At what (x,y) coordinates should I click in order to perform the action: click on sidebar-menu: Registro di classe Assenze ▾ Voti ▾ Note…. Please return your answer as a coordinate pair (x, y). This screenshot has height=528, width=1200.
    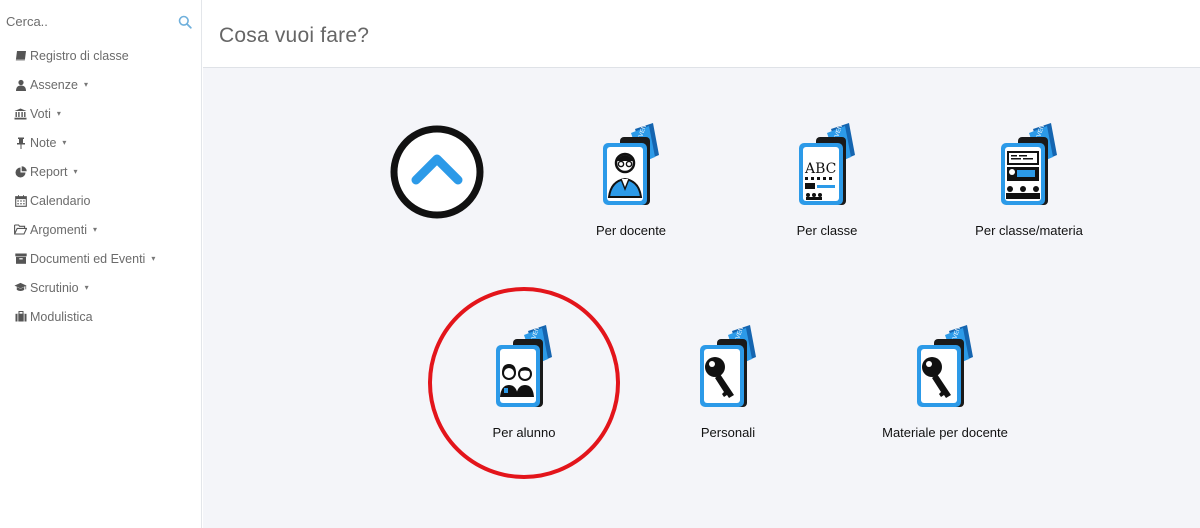
    Looking at the image, I should click on (101, 186).